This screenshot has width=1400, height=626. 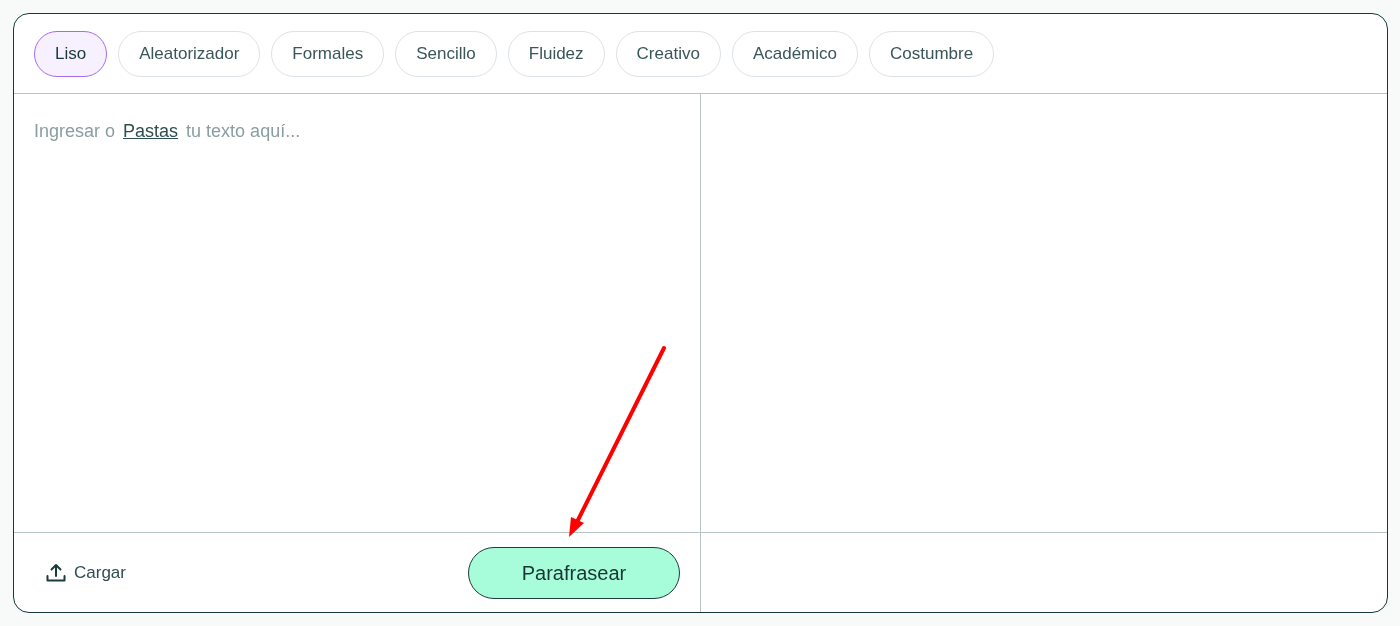 I want to click on mode-tab: Sencillo, so click(x=446, y=53).